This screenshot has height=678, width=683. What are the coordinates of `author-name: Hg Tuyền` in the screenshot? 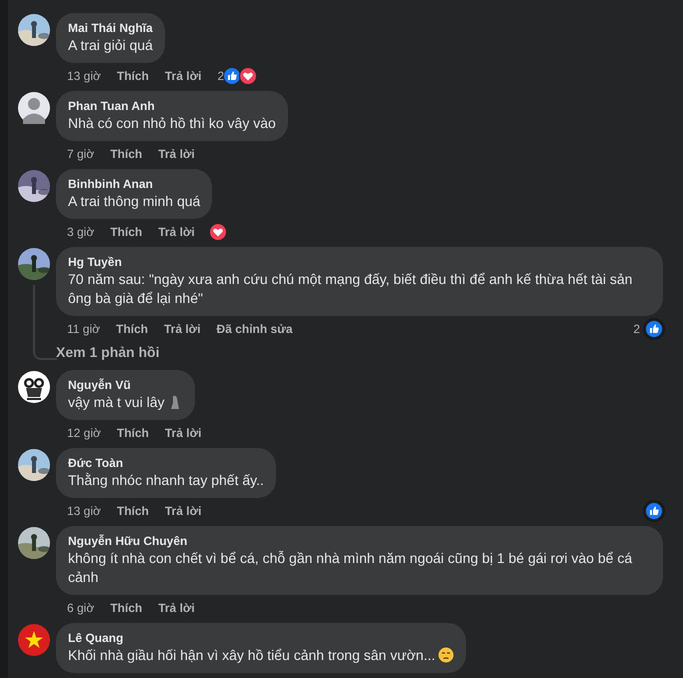 It's located at (359, 262).